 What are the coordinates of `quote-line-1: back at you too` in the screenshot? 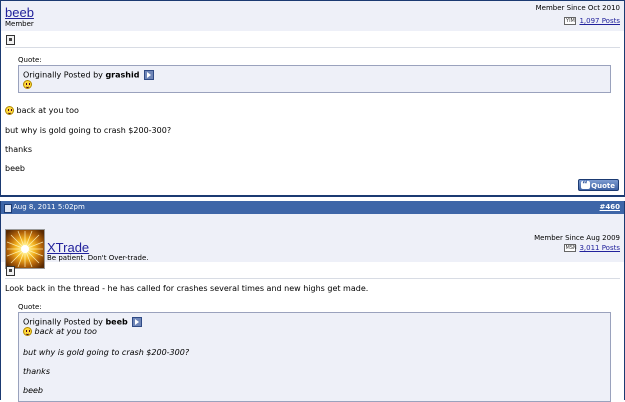 It's located at (60, 331).